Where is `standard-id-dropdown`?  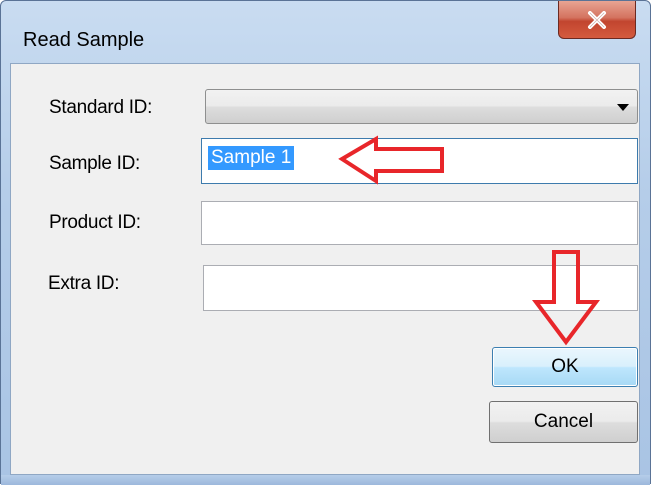
standard-id-dropdown is located at coordinates (421, 106).